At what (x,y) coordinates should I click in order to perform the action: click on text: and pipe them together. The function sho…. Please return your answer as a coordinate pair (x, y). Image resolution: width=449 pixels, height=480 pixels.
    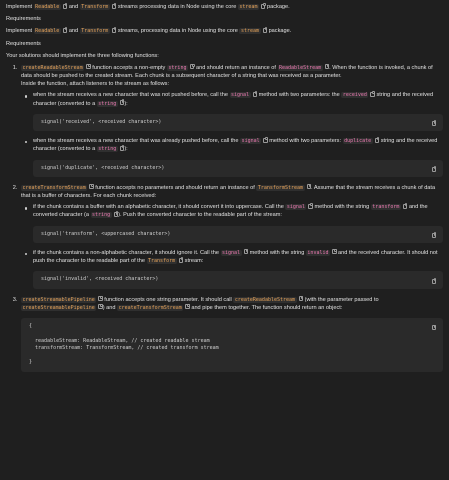
    Looking at the image, I should click on (266, 307).